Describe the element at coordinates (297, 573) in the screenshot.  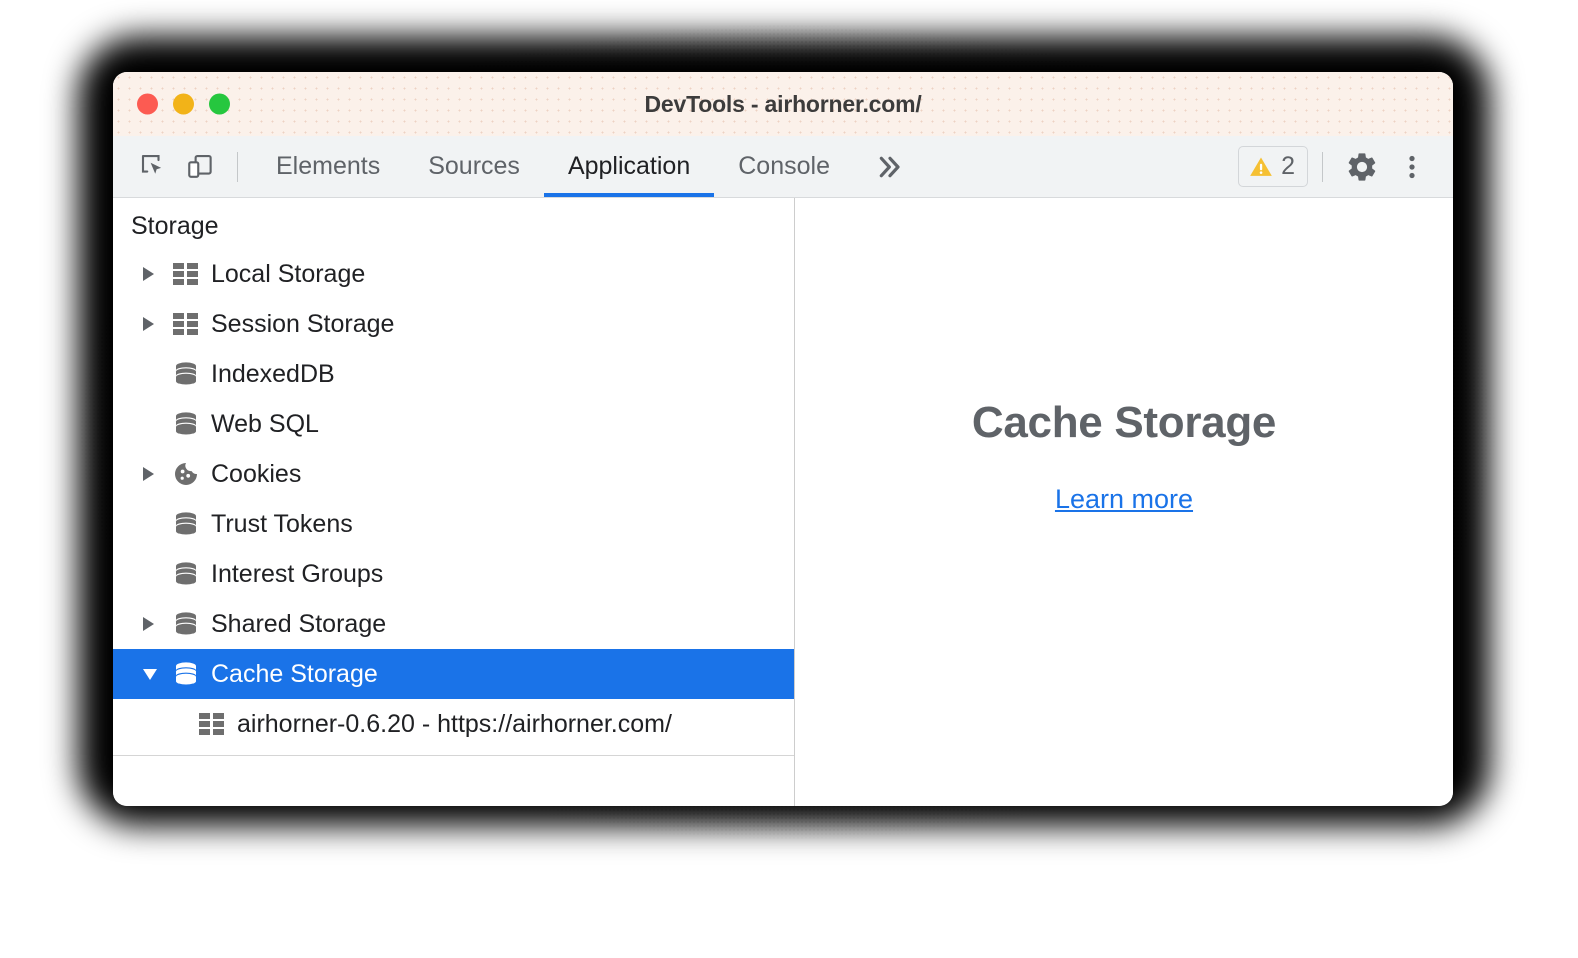
I see `sidebar-item-label: Interest Groups` at that location.